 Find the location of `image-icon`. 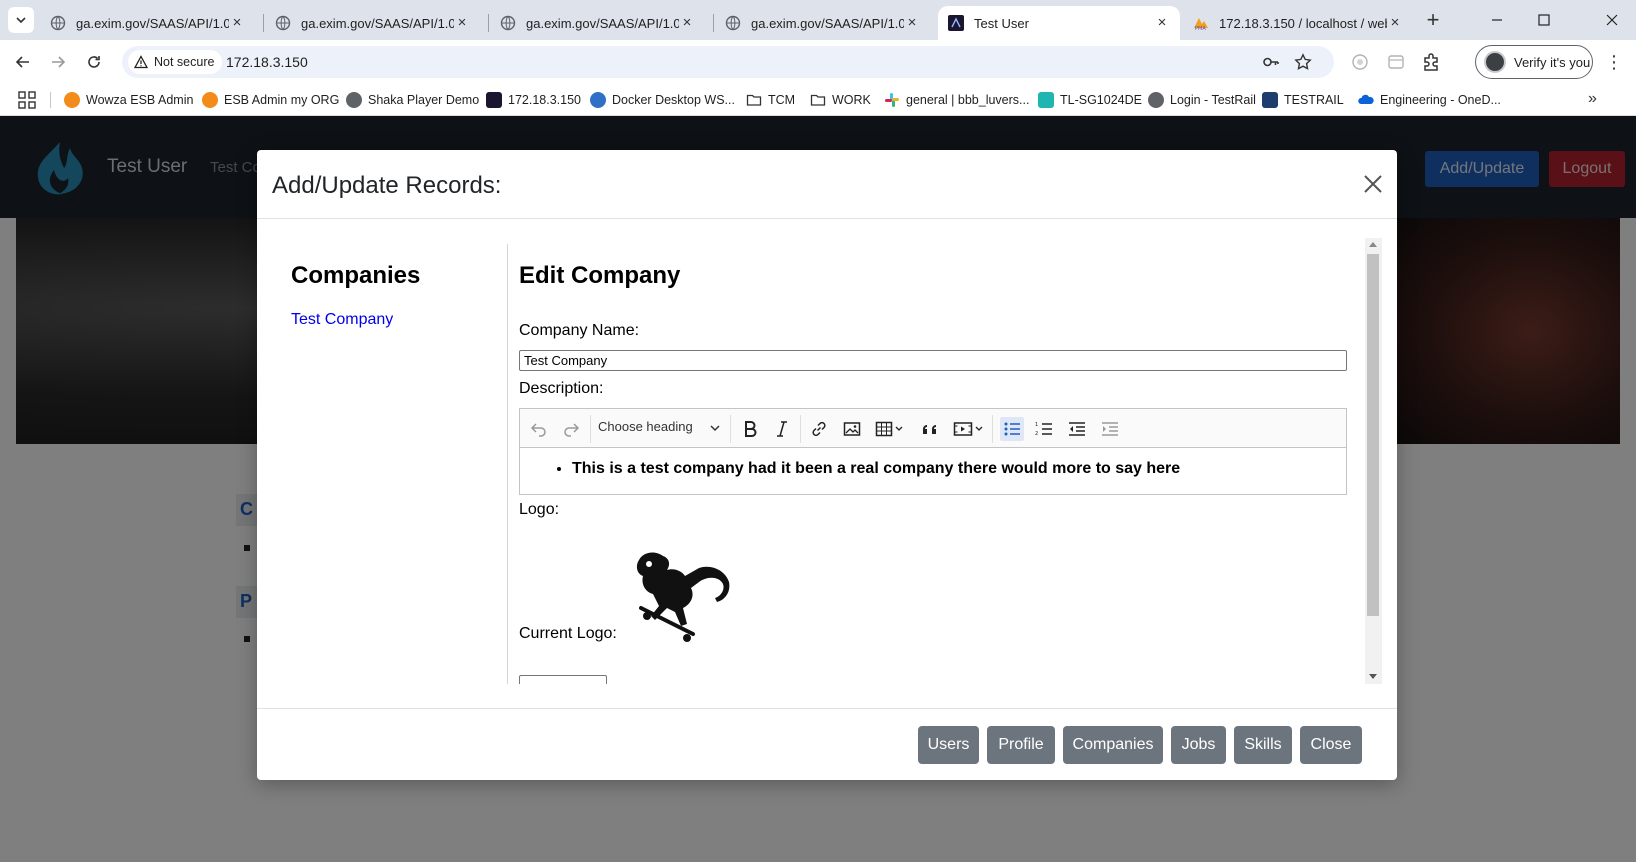

image-icon is located at coordinates (852, 429).